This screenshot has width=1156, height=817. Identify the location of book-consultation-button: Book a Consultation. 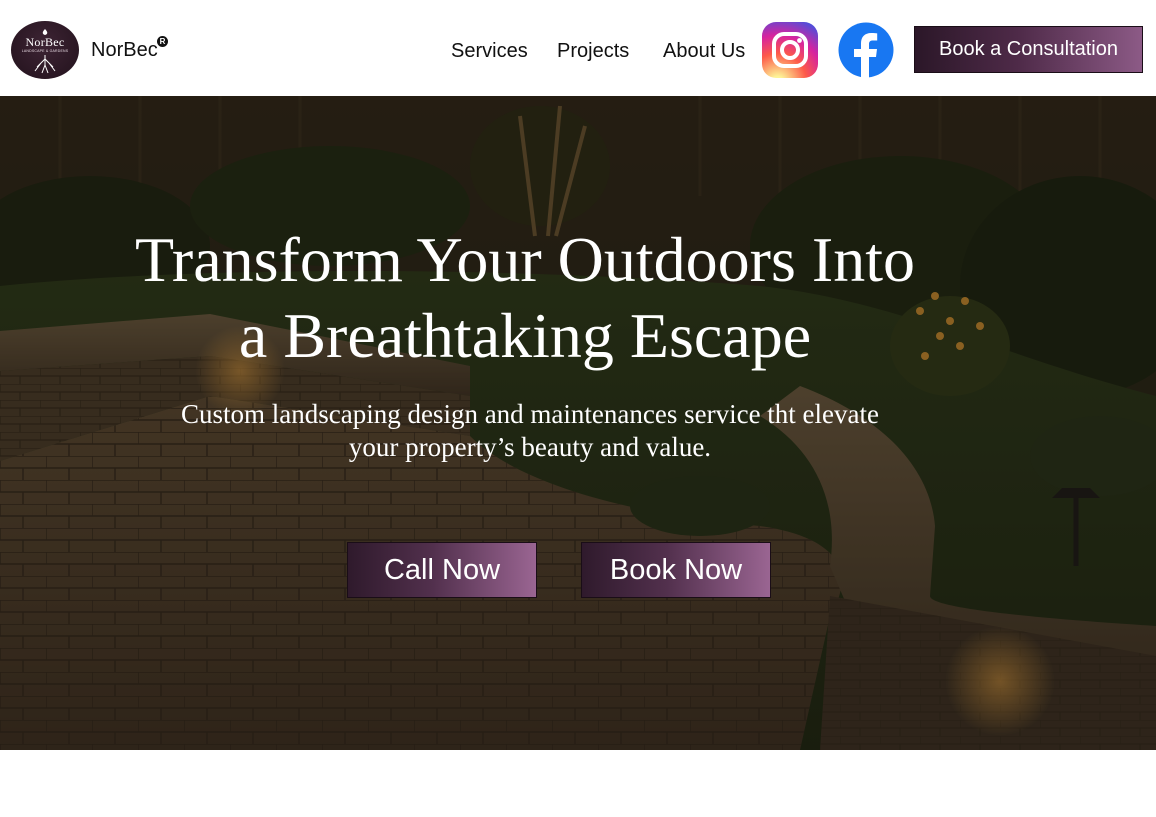
(1028, 49).